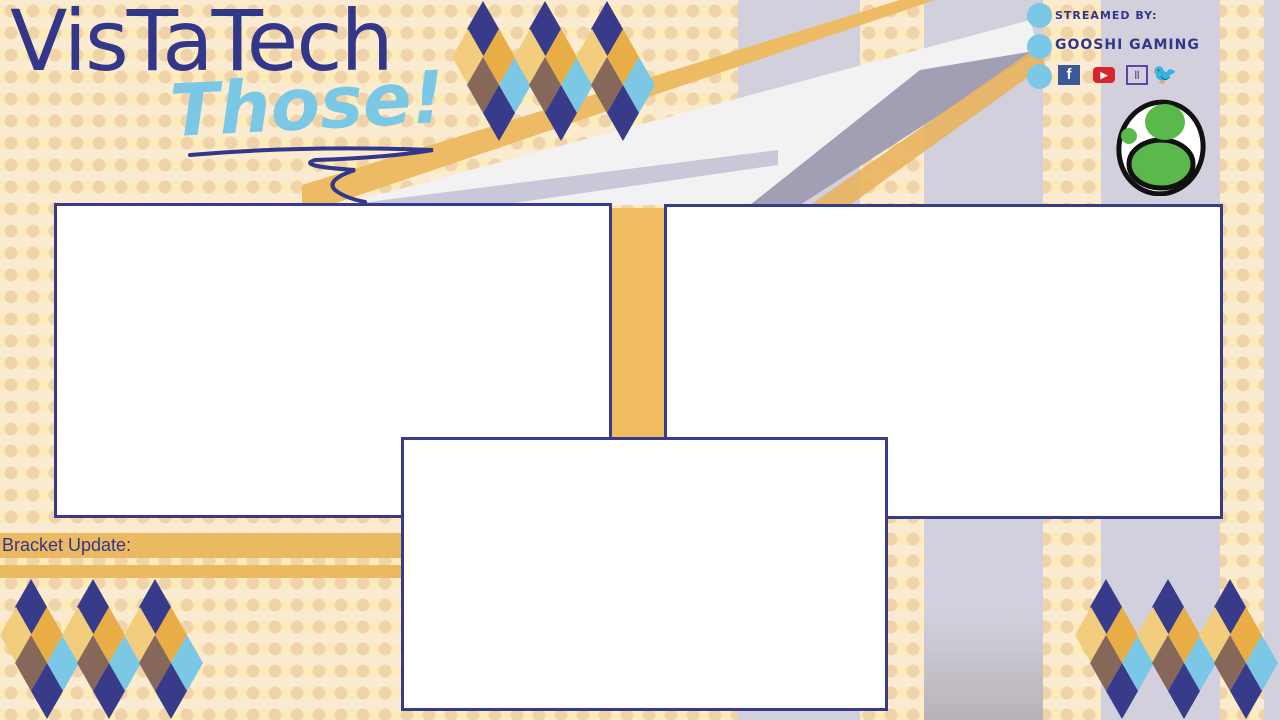 This screenshot has width=1280, height=720. Describe the element at coordinates (67, 545) in the screenshot. I see `bracket-label: Bracket Update:` at that location.